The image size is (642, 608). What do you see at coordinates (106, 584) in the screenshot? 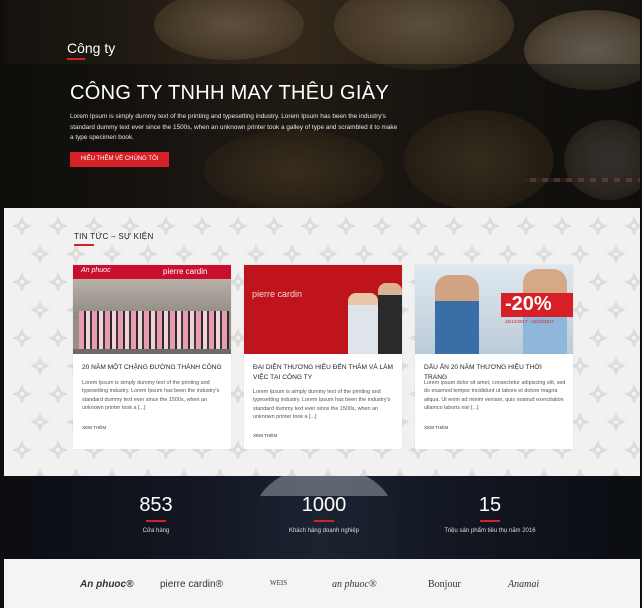
I see `brand-logo: An phuoc®` at bounding box center [106, 584].